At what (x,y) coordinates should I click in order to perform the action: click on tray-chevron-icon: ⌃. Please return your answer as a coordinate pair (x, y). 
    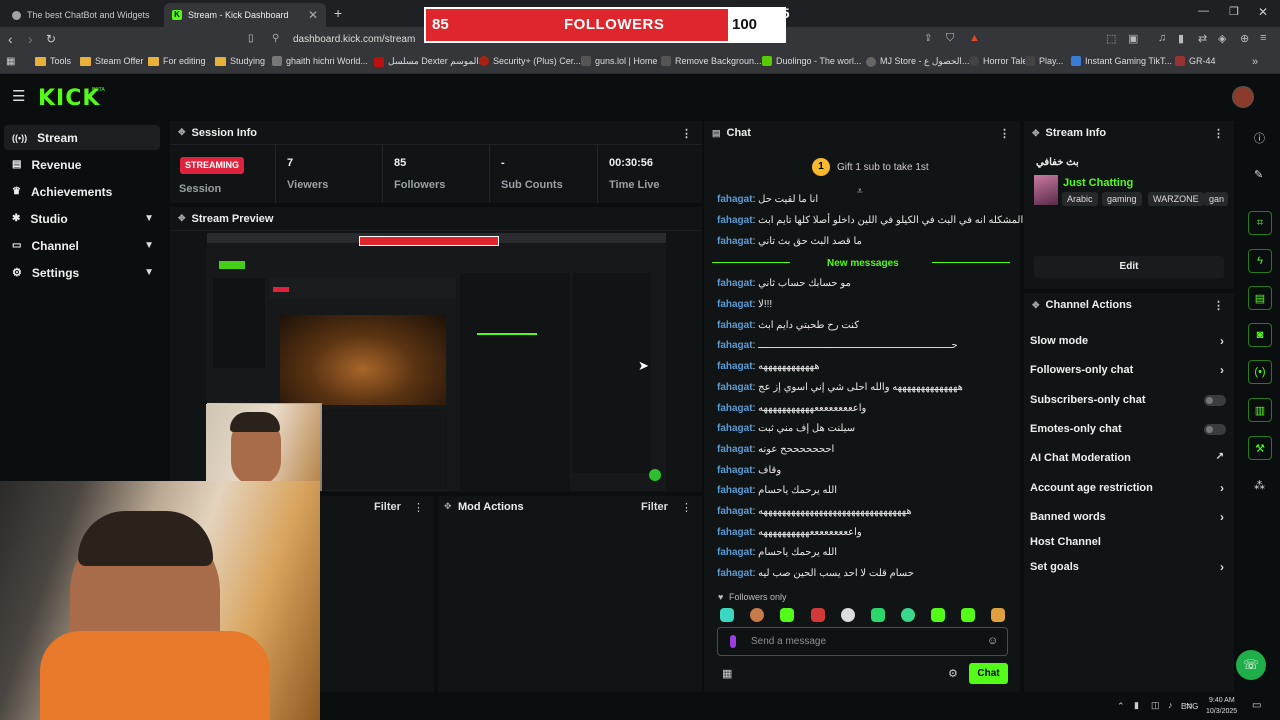
    Looking at the image, I should click on (1121, 706).